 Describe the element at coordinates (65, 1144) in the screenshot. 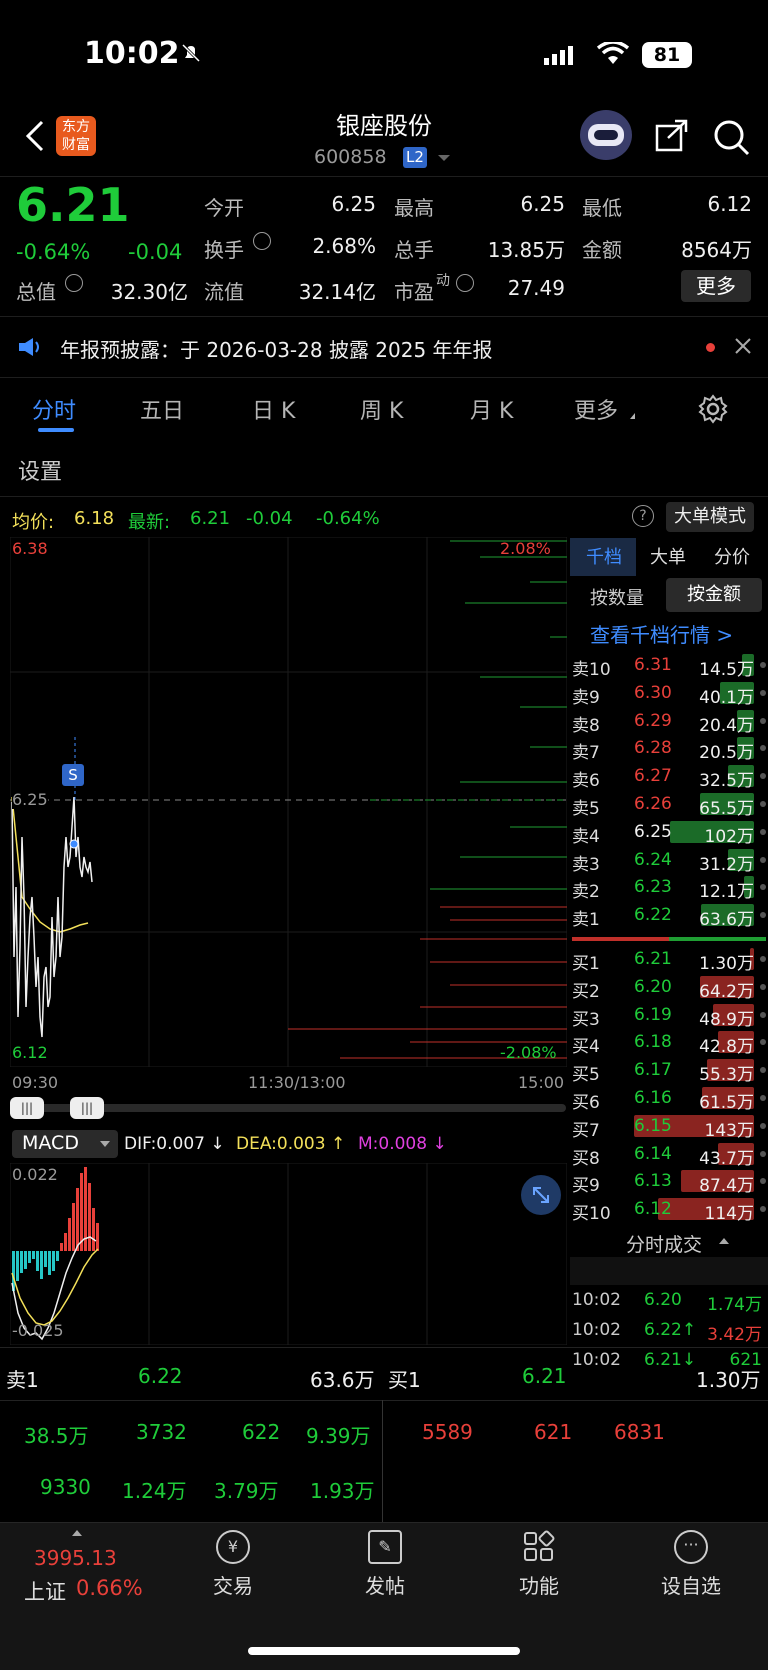

I see `macd-selector: MACD` at that location.